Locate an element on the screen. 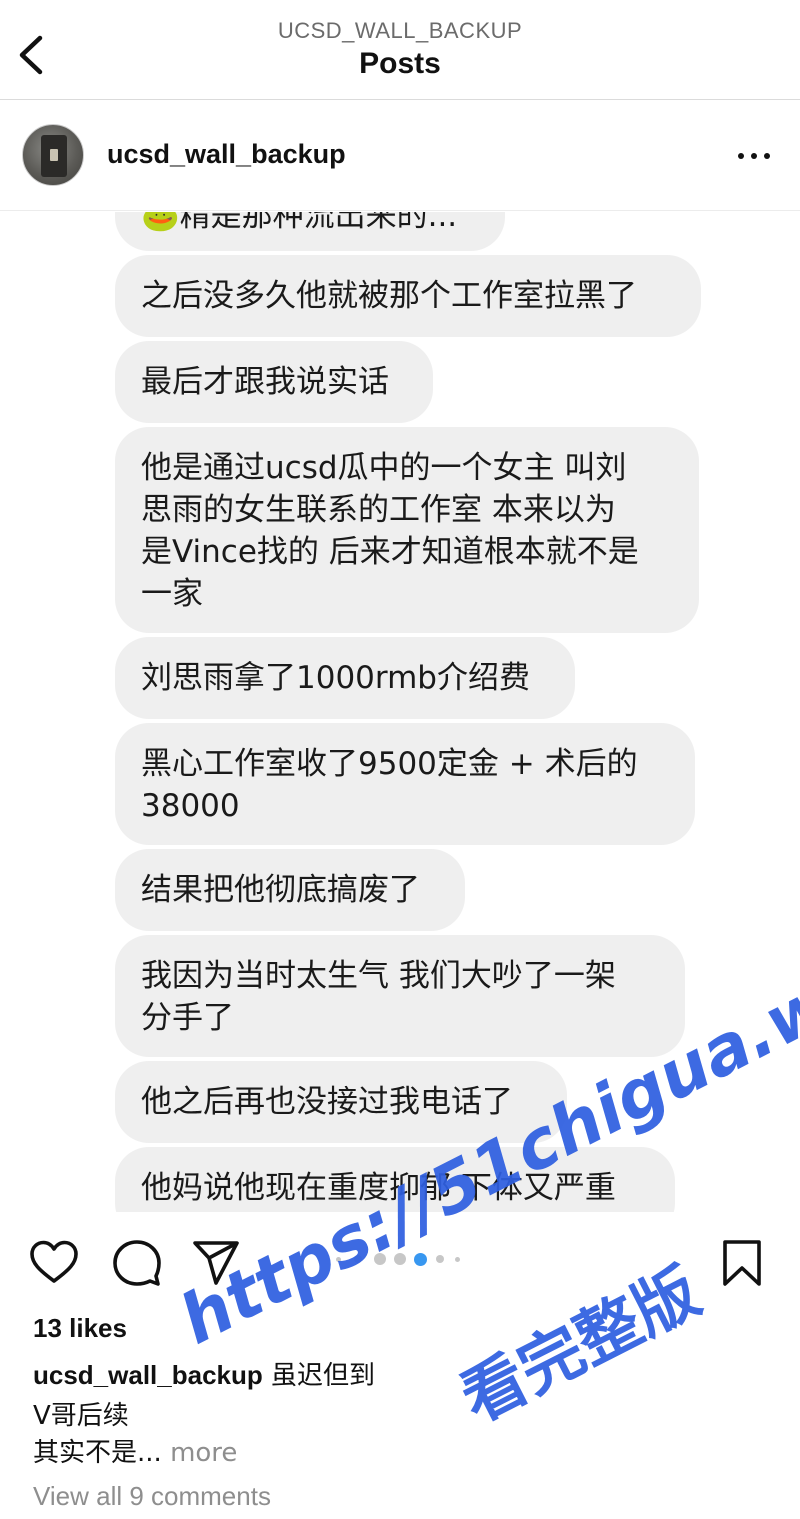  caption-username: ucsd_wall_backup is located at coordinates (148, 1375).